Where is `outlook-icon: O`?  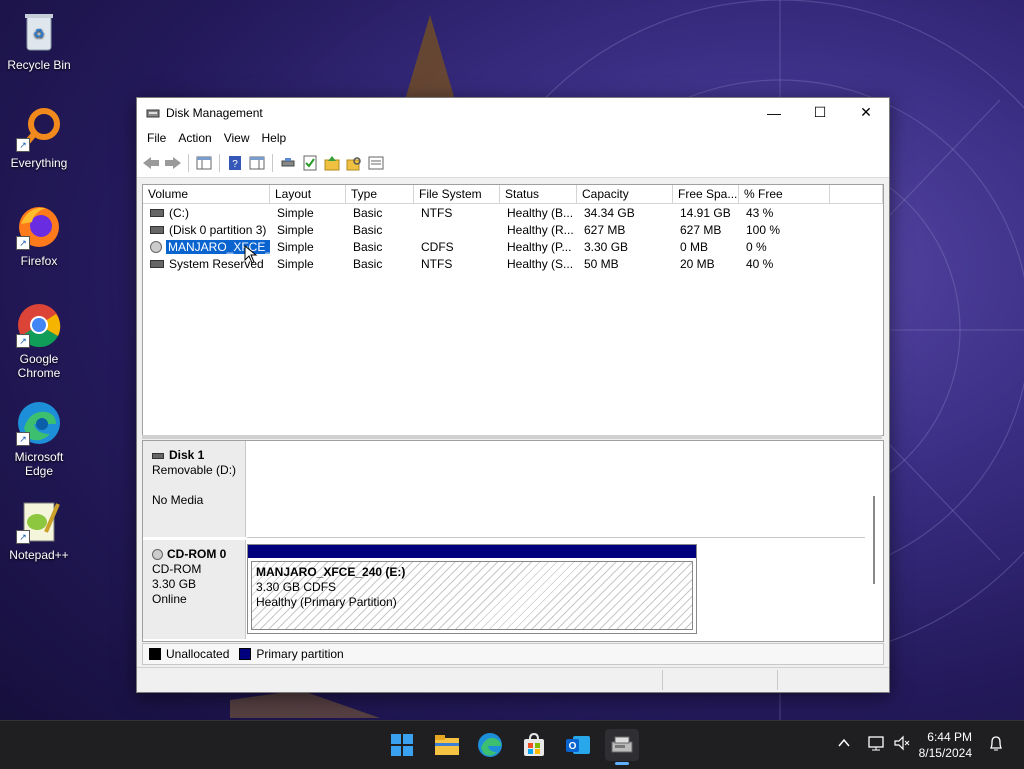
outlook-icon: O is located at coordinates (578, 745).